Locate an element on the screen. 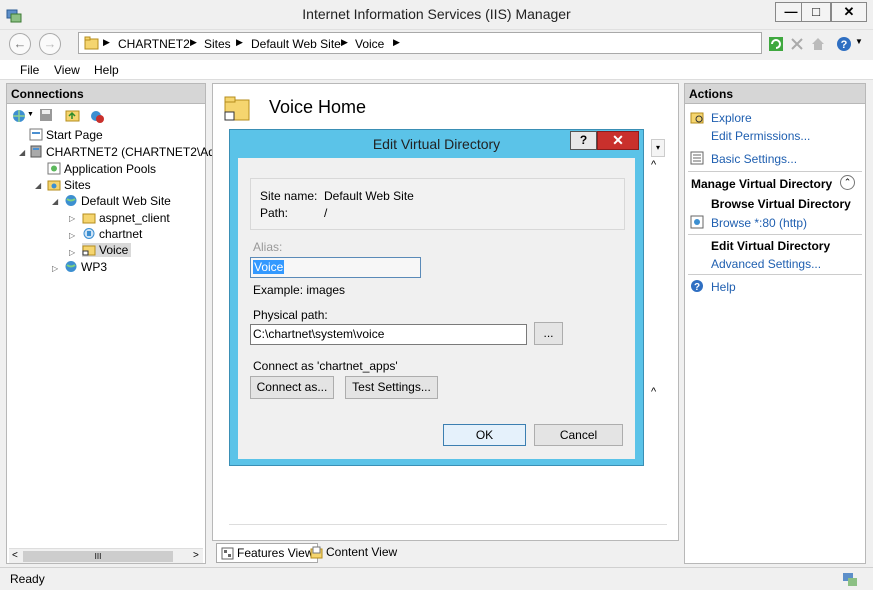  save-icon is located at coordinates (46, 115).